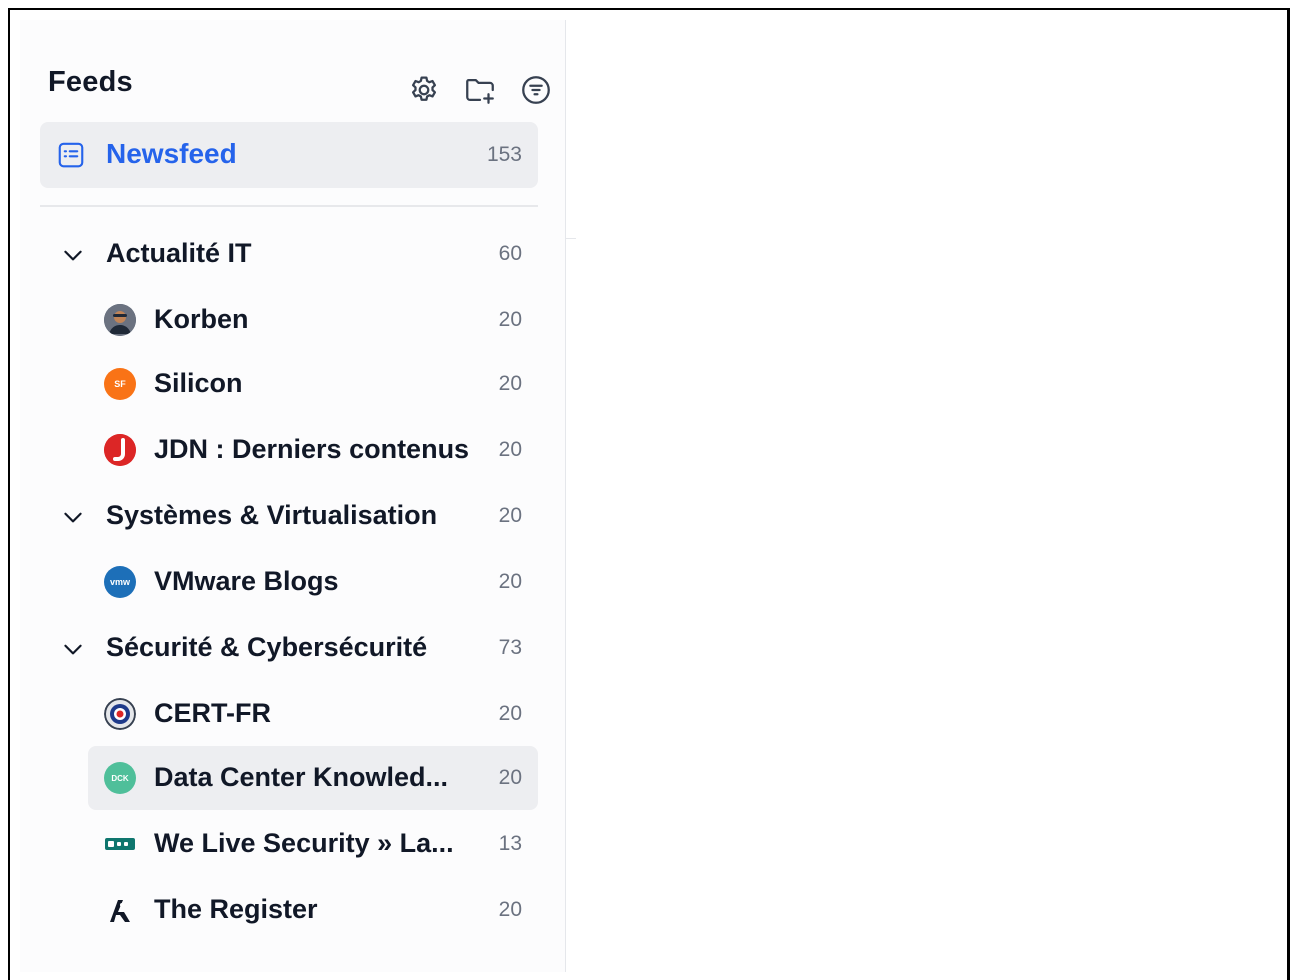 Image resolution: width=1290 pixels, height=980 pixels. Describe the element at coordinates (272, 515) in the screenshot. I see `category-label: Systèmes & Virtualisation` at that location.